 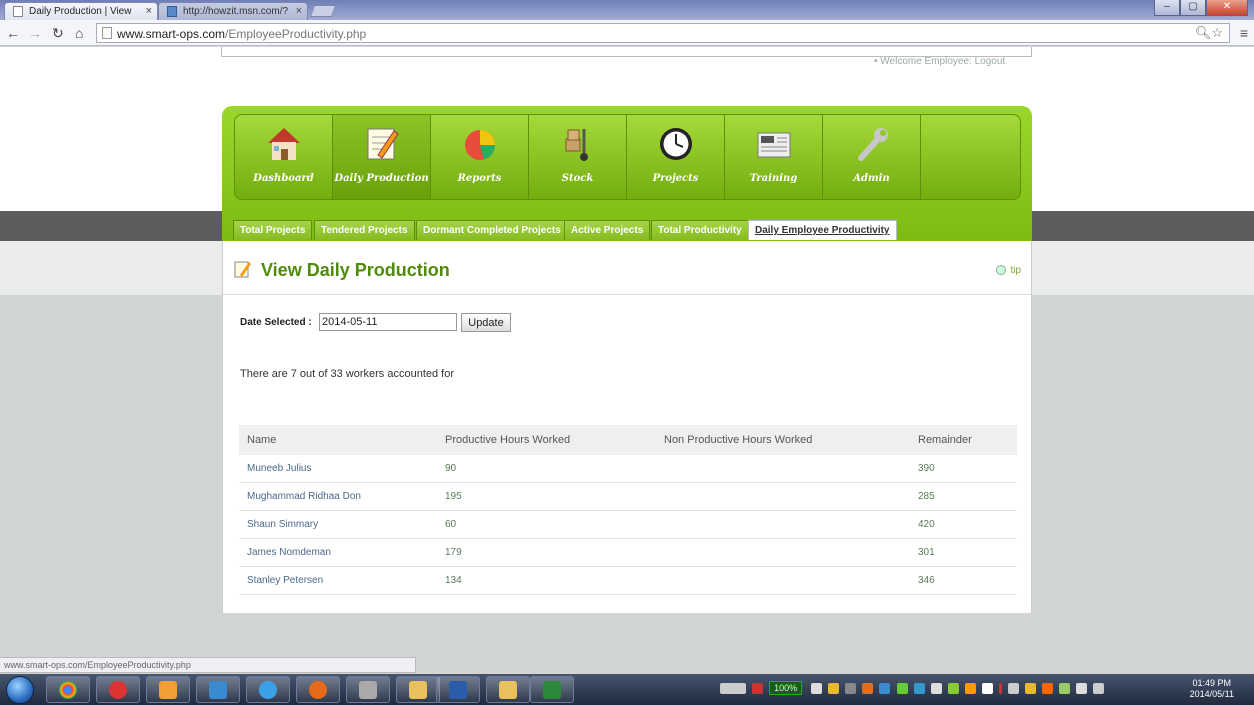 I want to click on chrome-taskbar-button, so click(x=68, y=689).